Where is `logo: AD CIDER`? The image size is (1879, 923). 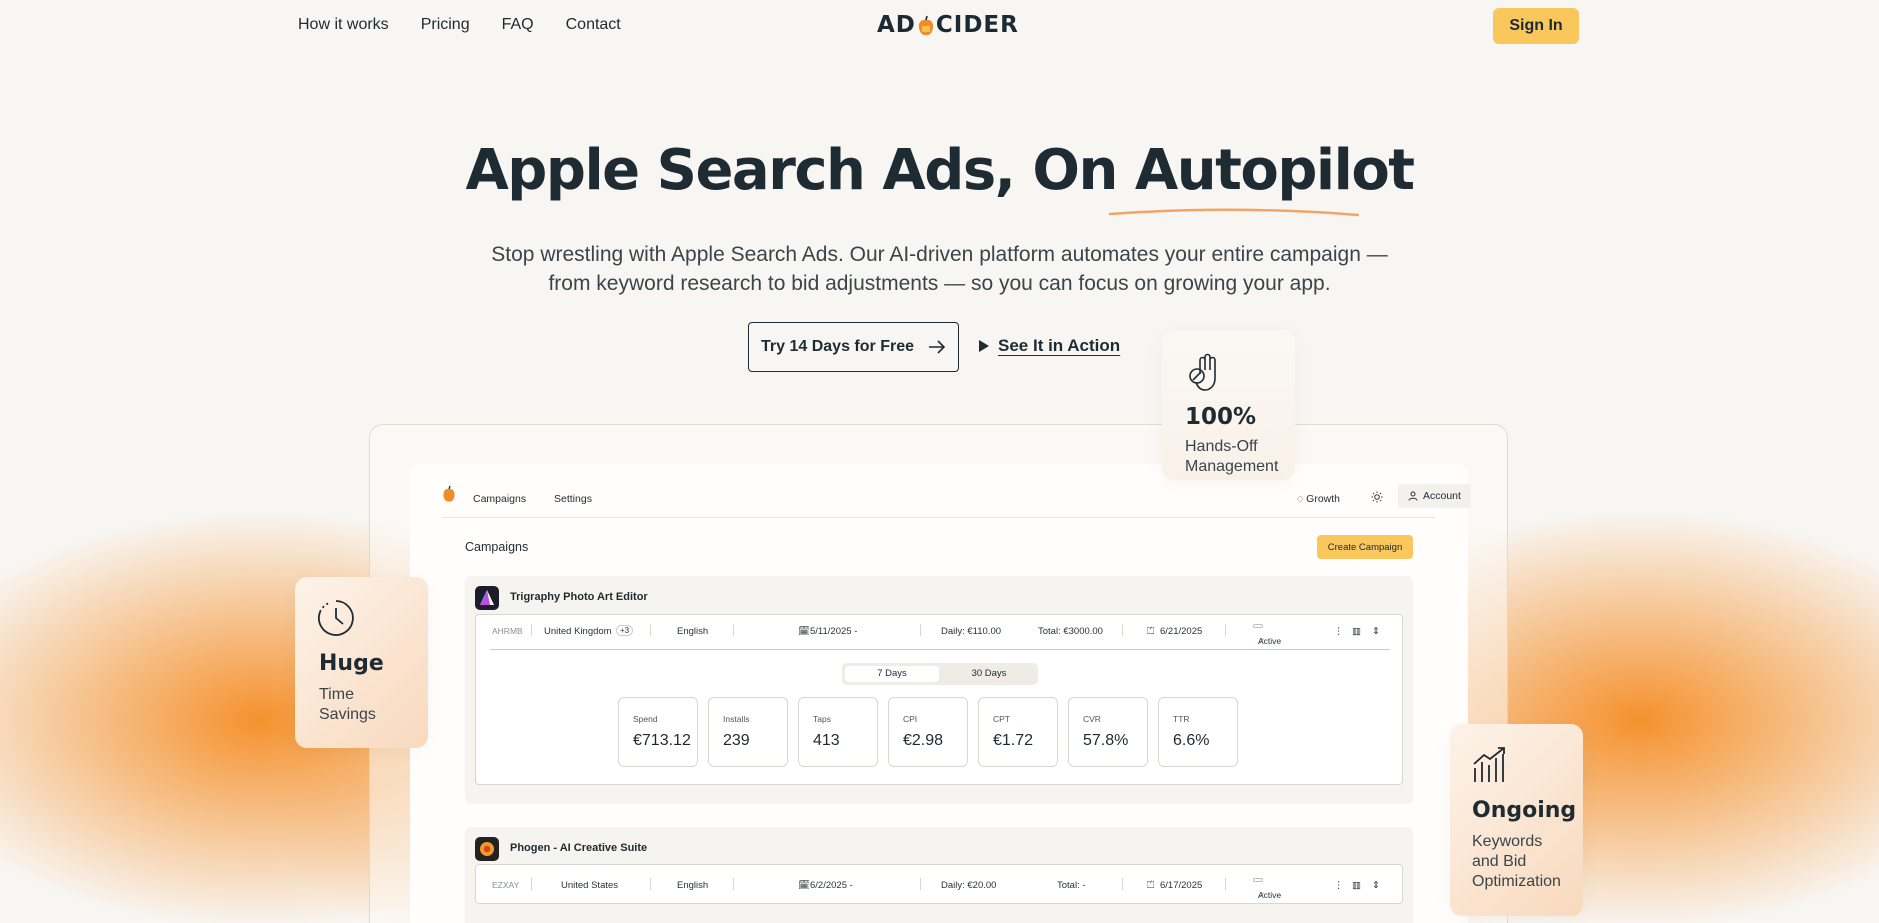
logo: AD CIDER is located at coordinates (948, 25).